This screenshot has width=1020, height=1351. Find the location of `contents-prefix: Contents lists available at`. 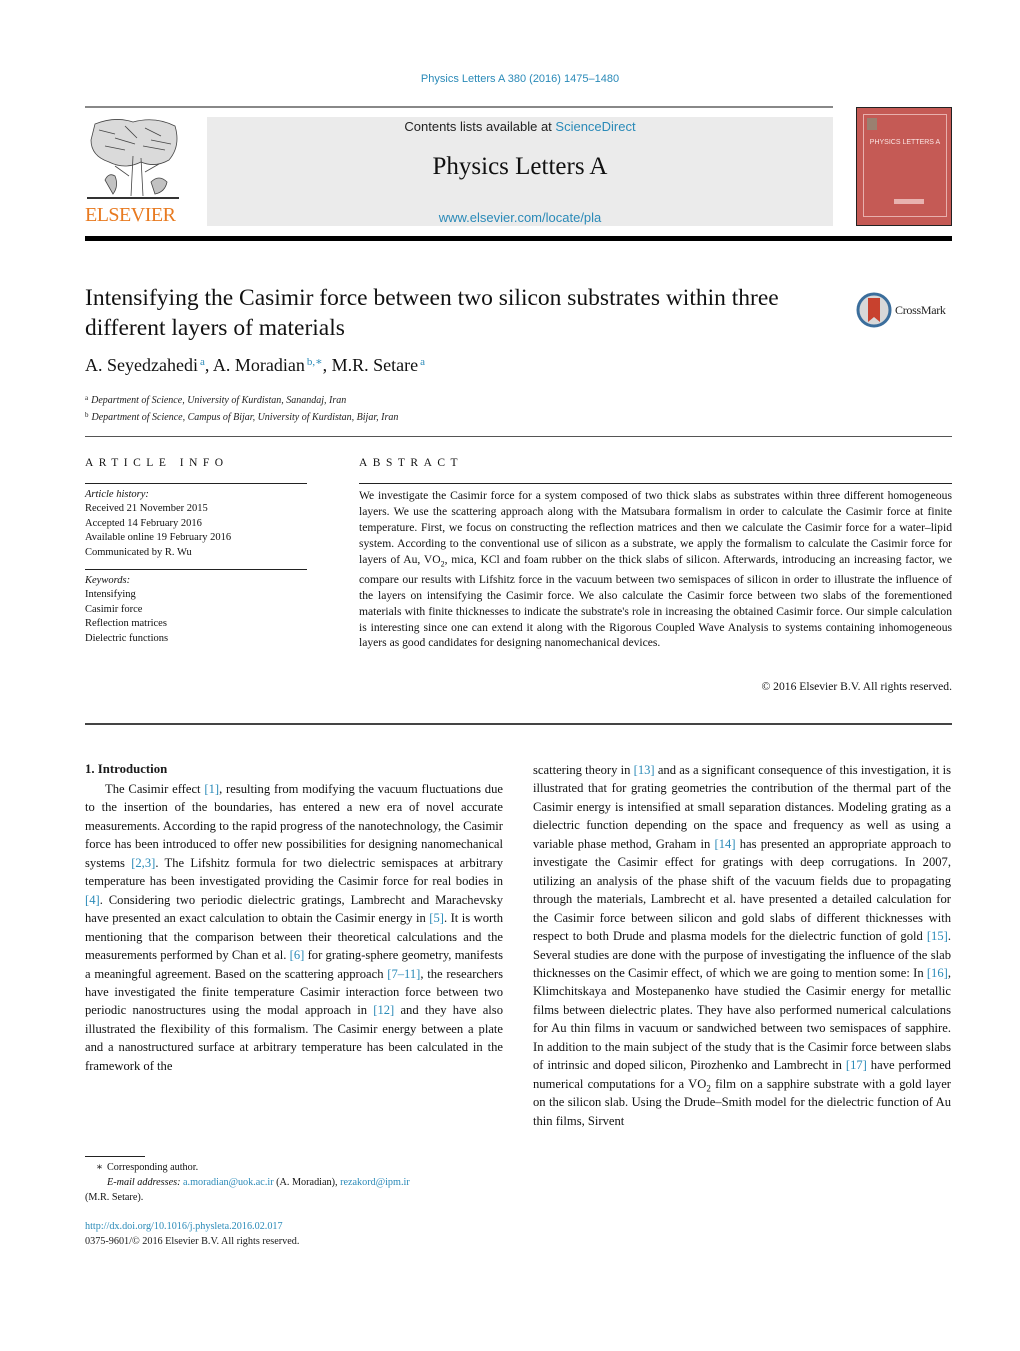

contents-prefix: Contents lists available at is located at coordinates (480, 126).